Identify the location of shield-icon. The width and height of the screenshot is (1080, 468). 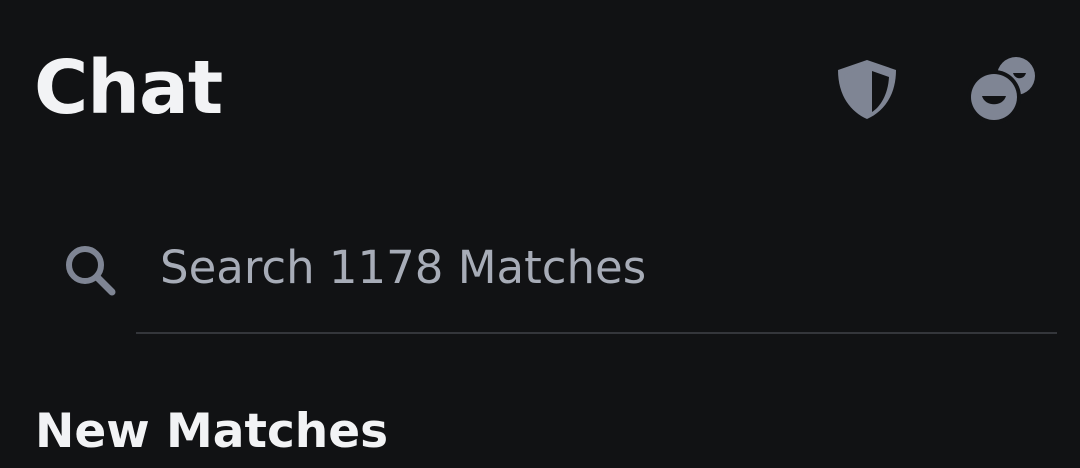
(867, 89).